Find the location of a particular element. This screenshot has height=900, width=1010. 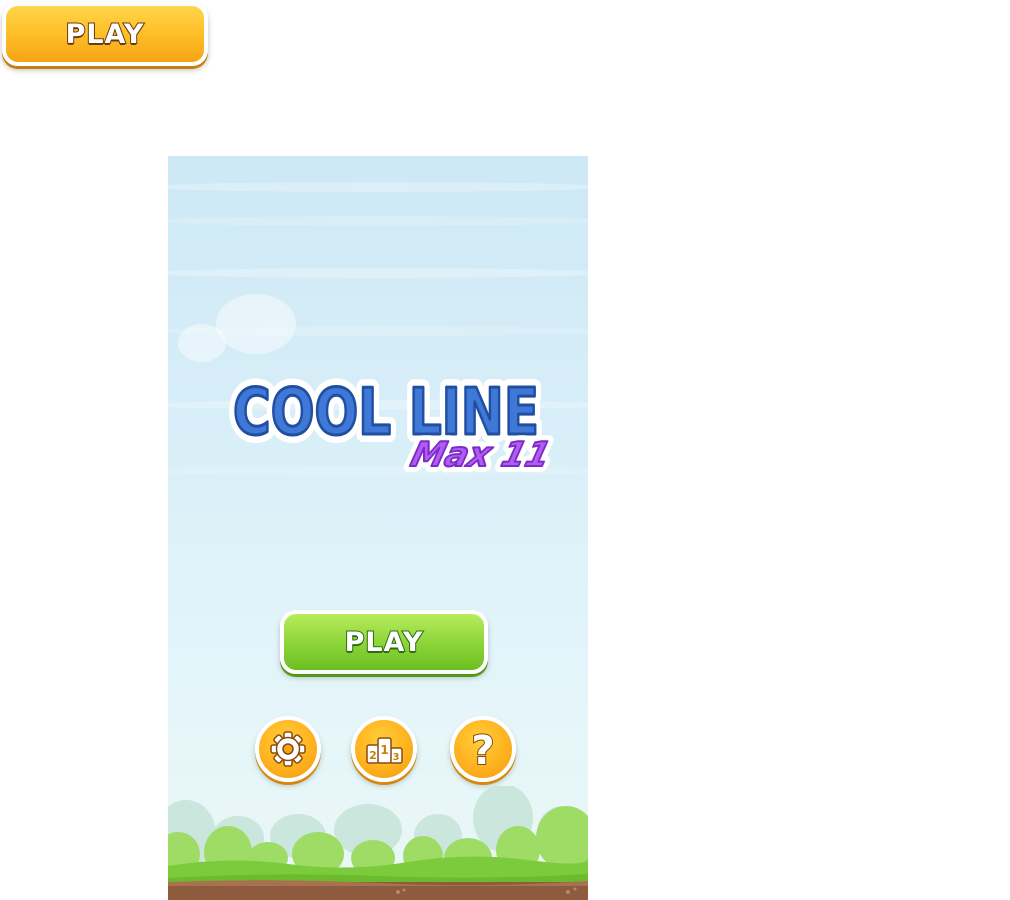

top-play-button: PLAY is located at coordinates (105, 34).